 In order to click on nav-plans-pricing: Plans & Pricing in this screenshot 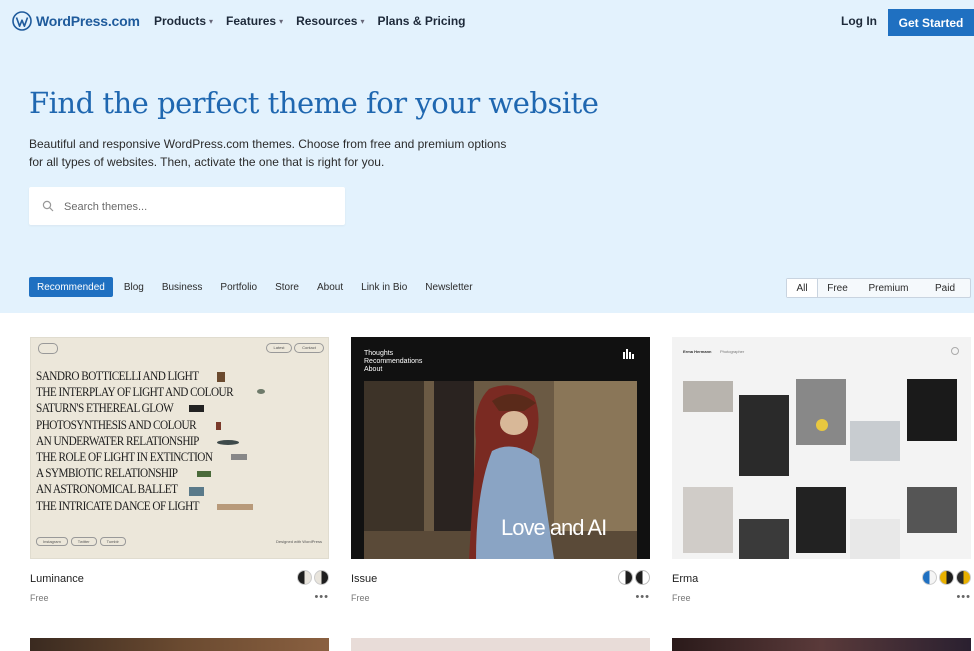, I will do `click(421, 21)`.